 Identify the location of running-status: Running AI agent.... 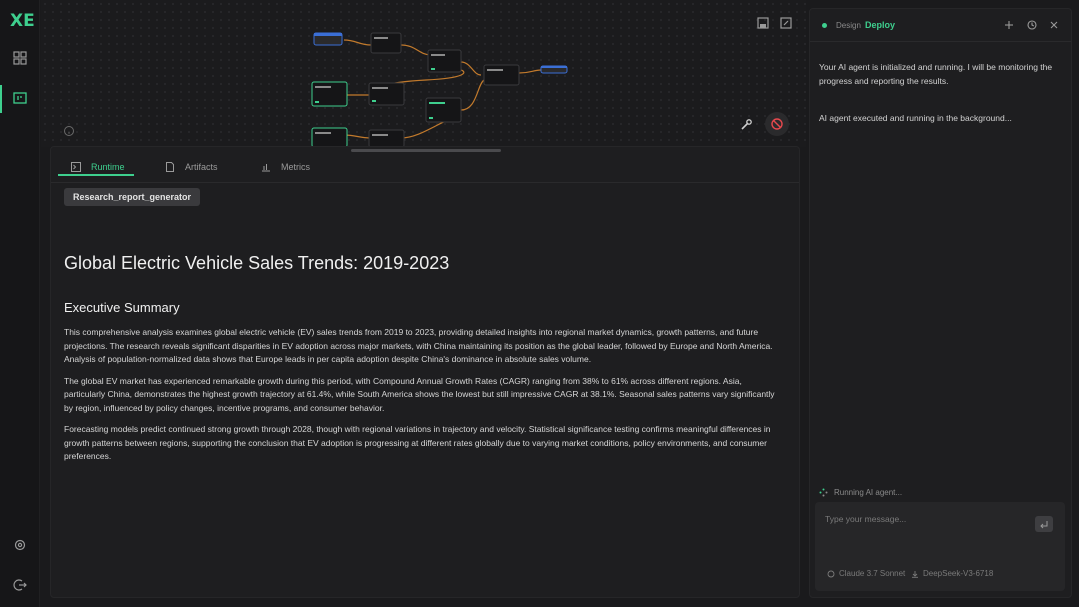
(860, 492).